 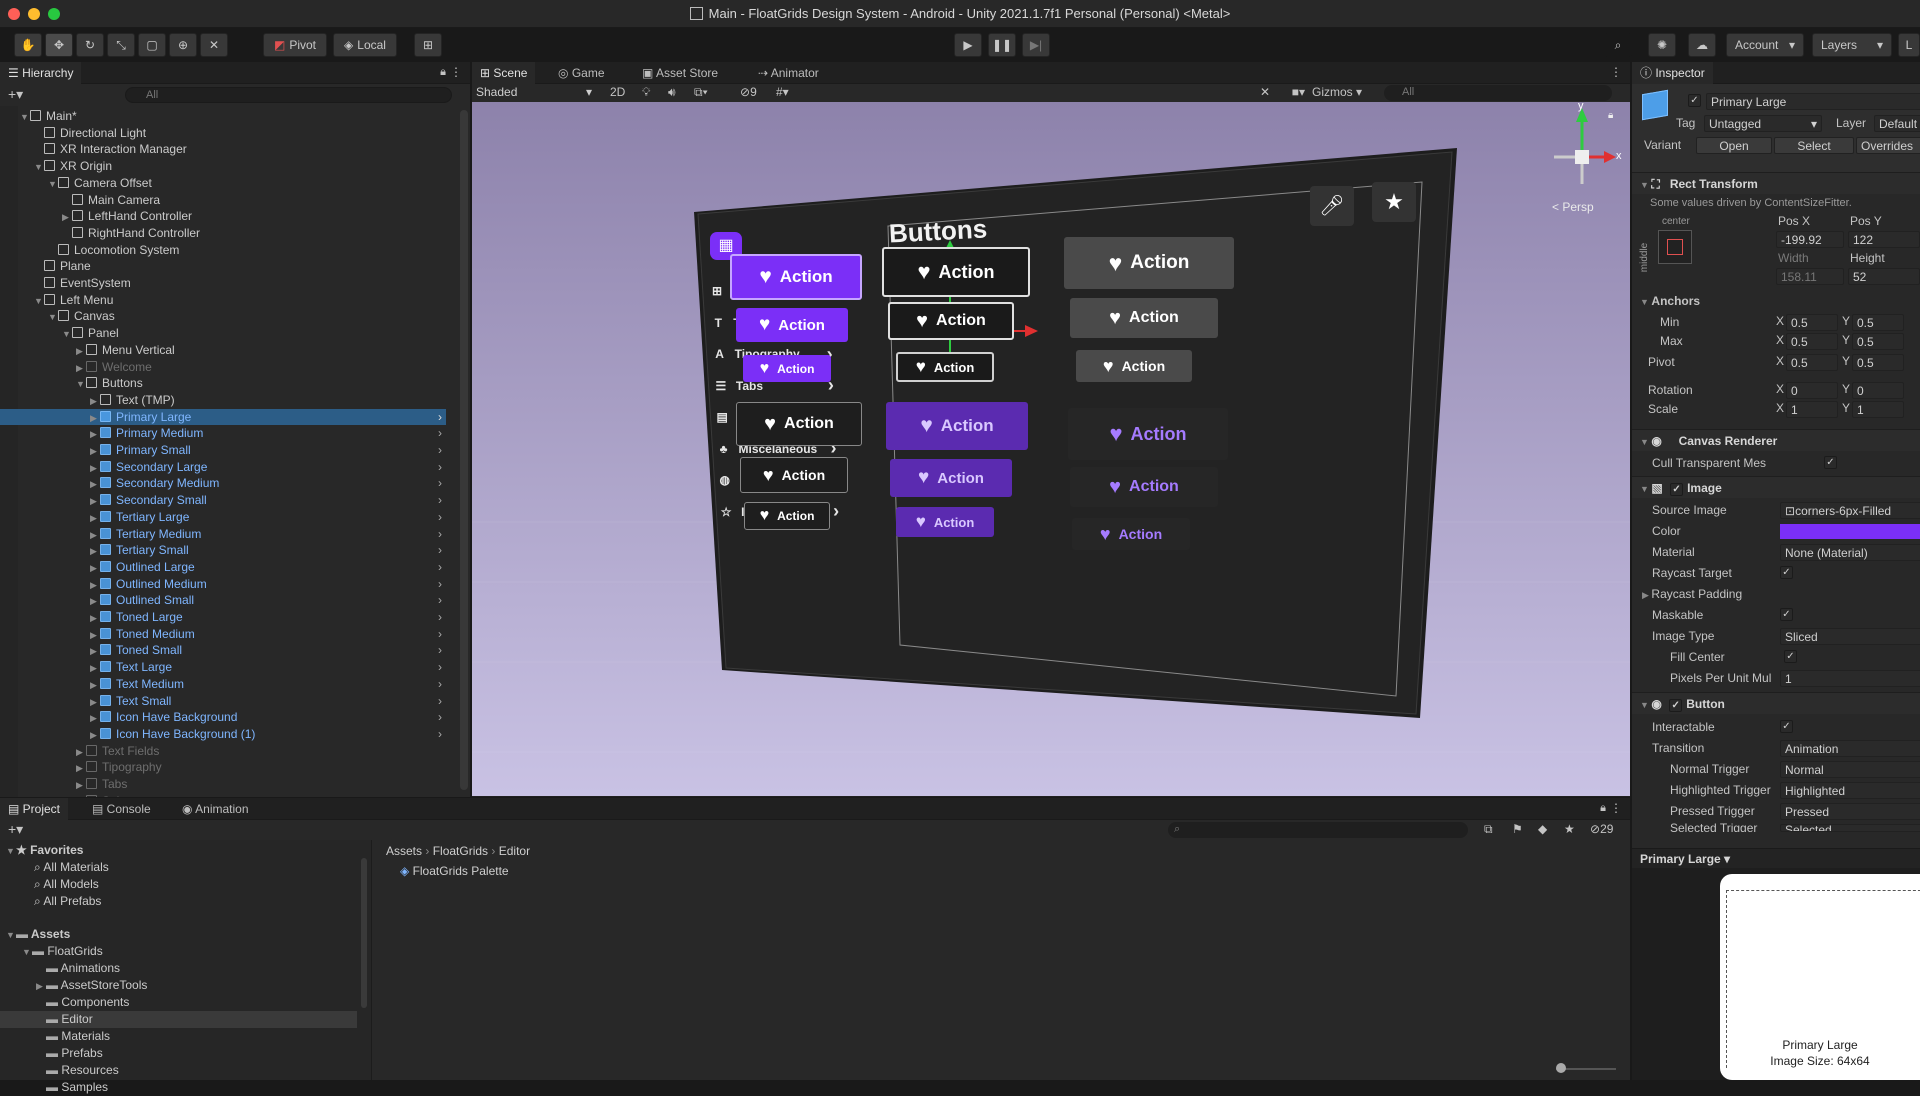 What do you see at coordinates (365, 45) in the screenshot?
I see `local-toggle: ◈ Local` at bounding box center [365, 45].